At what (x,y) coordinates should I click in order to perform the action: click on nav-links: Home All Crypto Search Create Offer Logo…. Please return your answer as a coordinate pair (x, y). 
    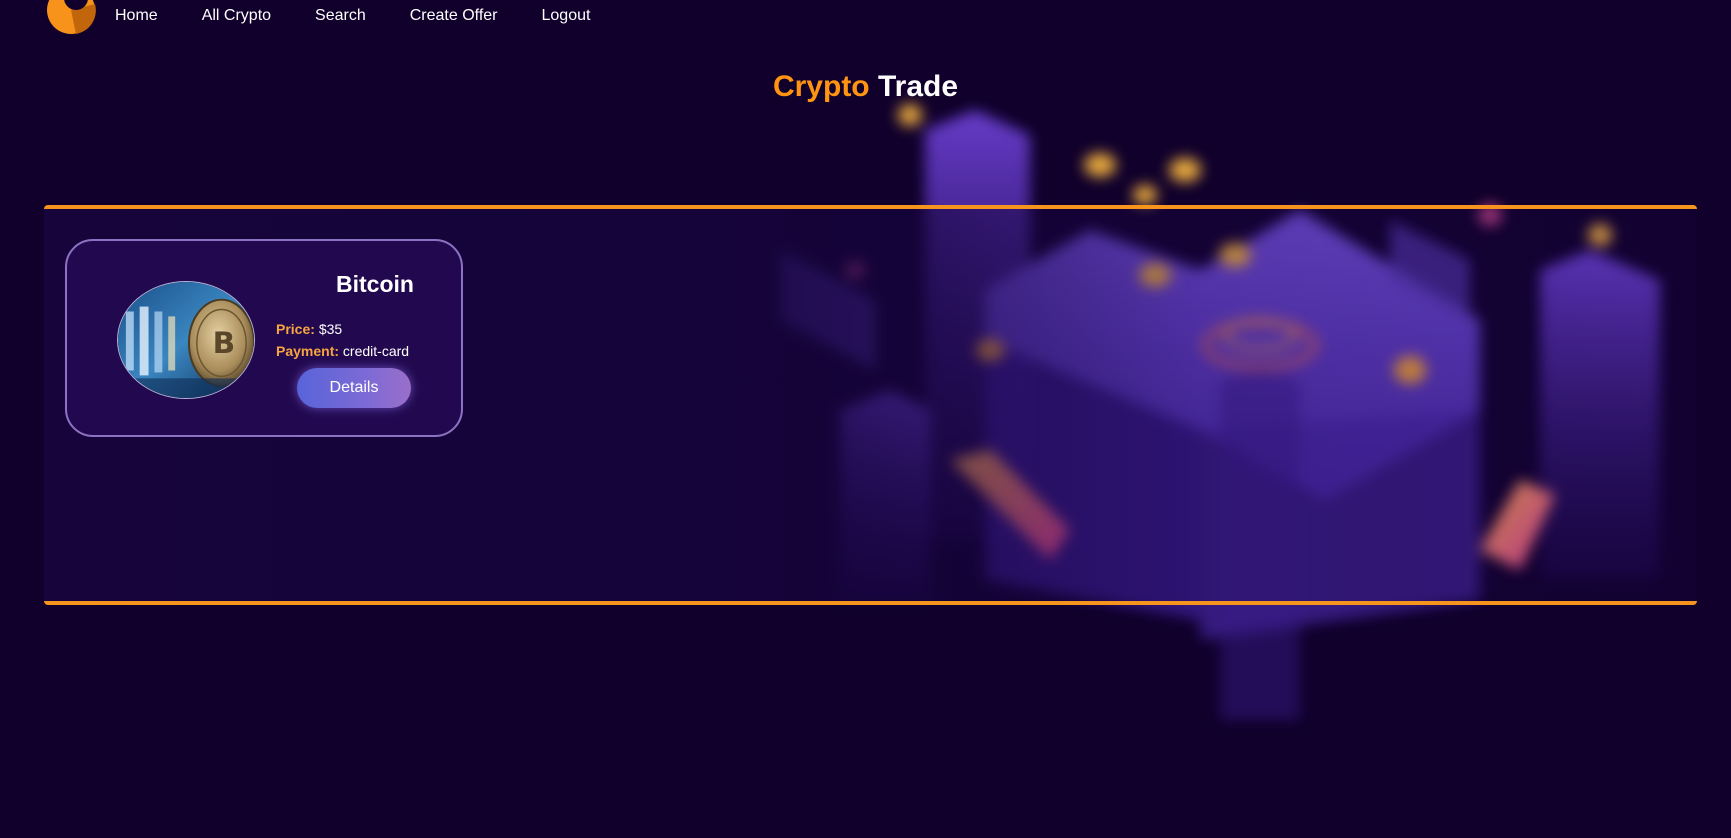
    Looking at the image, I should click on (374, 16).